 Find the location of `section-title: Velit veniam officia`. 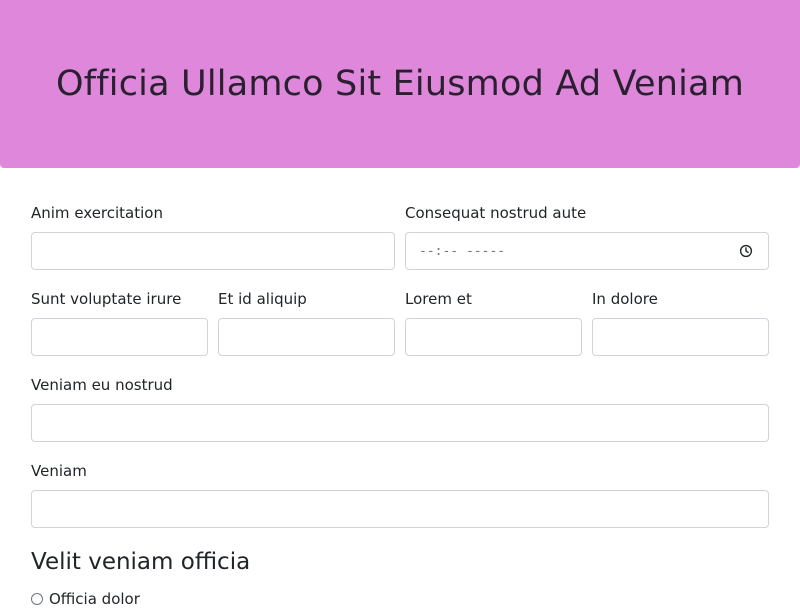

section-title: Velit veniam officia is located at coordinates (141, 562).